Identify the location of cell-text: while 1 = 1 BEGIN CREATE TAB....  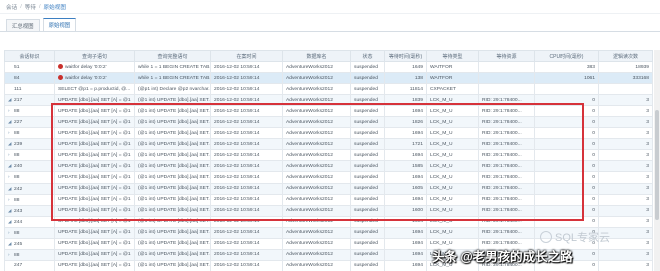
(174, 78).